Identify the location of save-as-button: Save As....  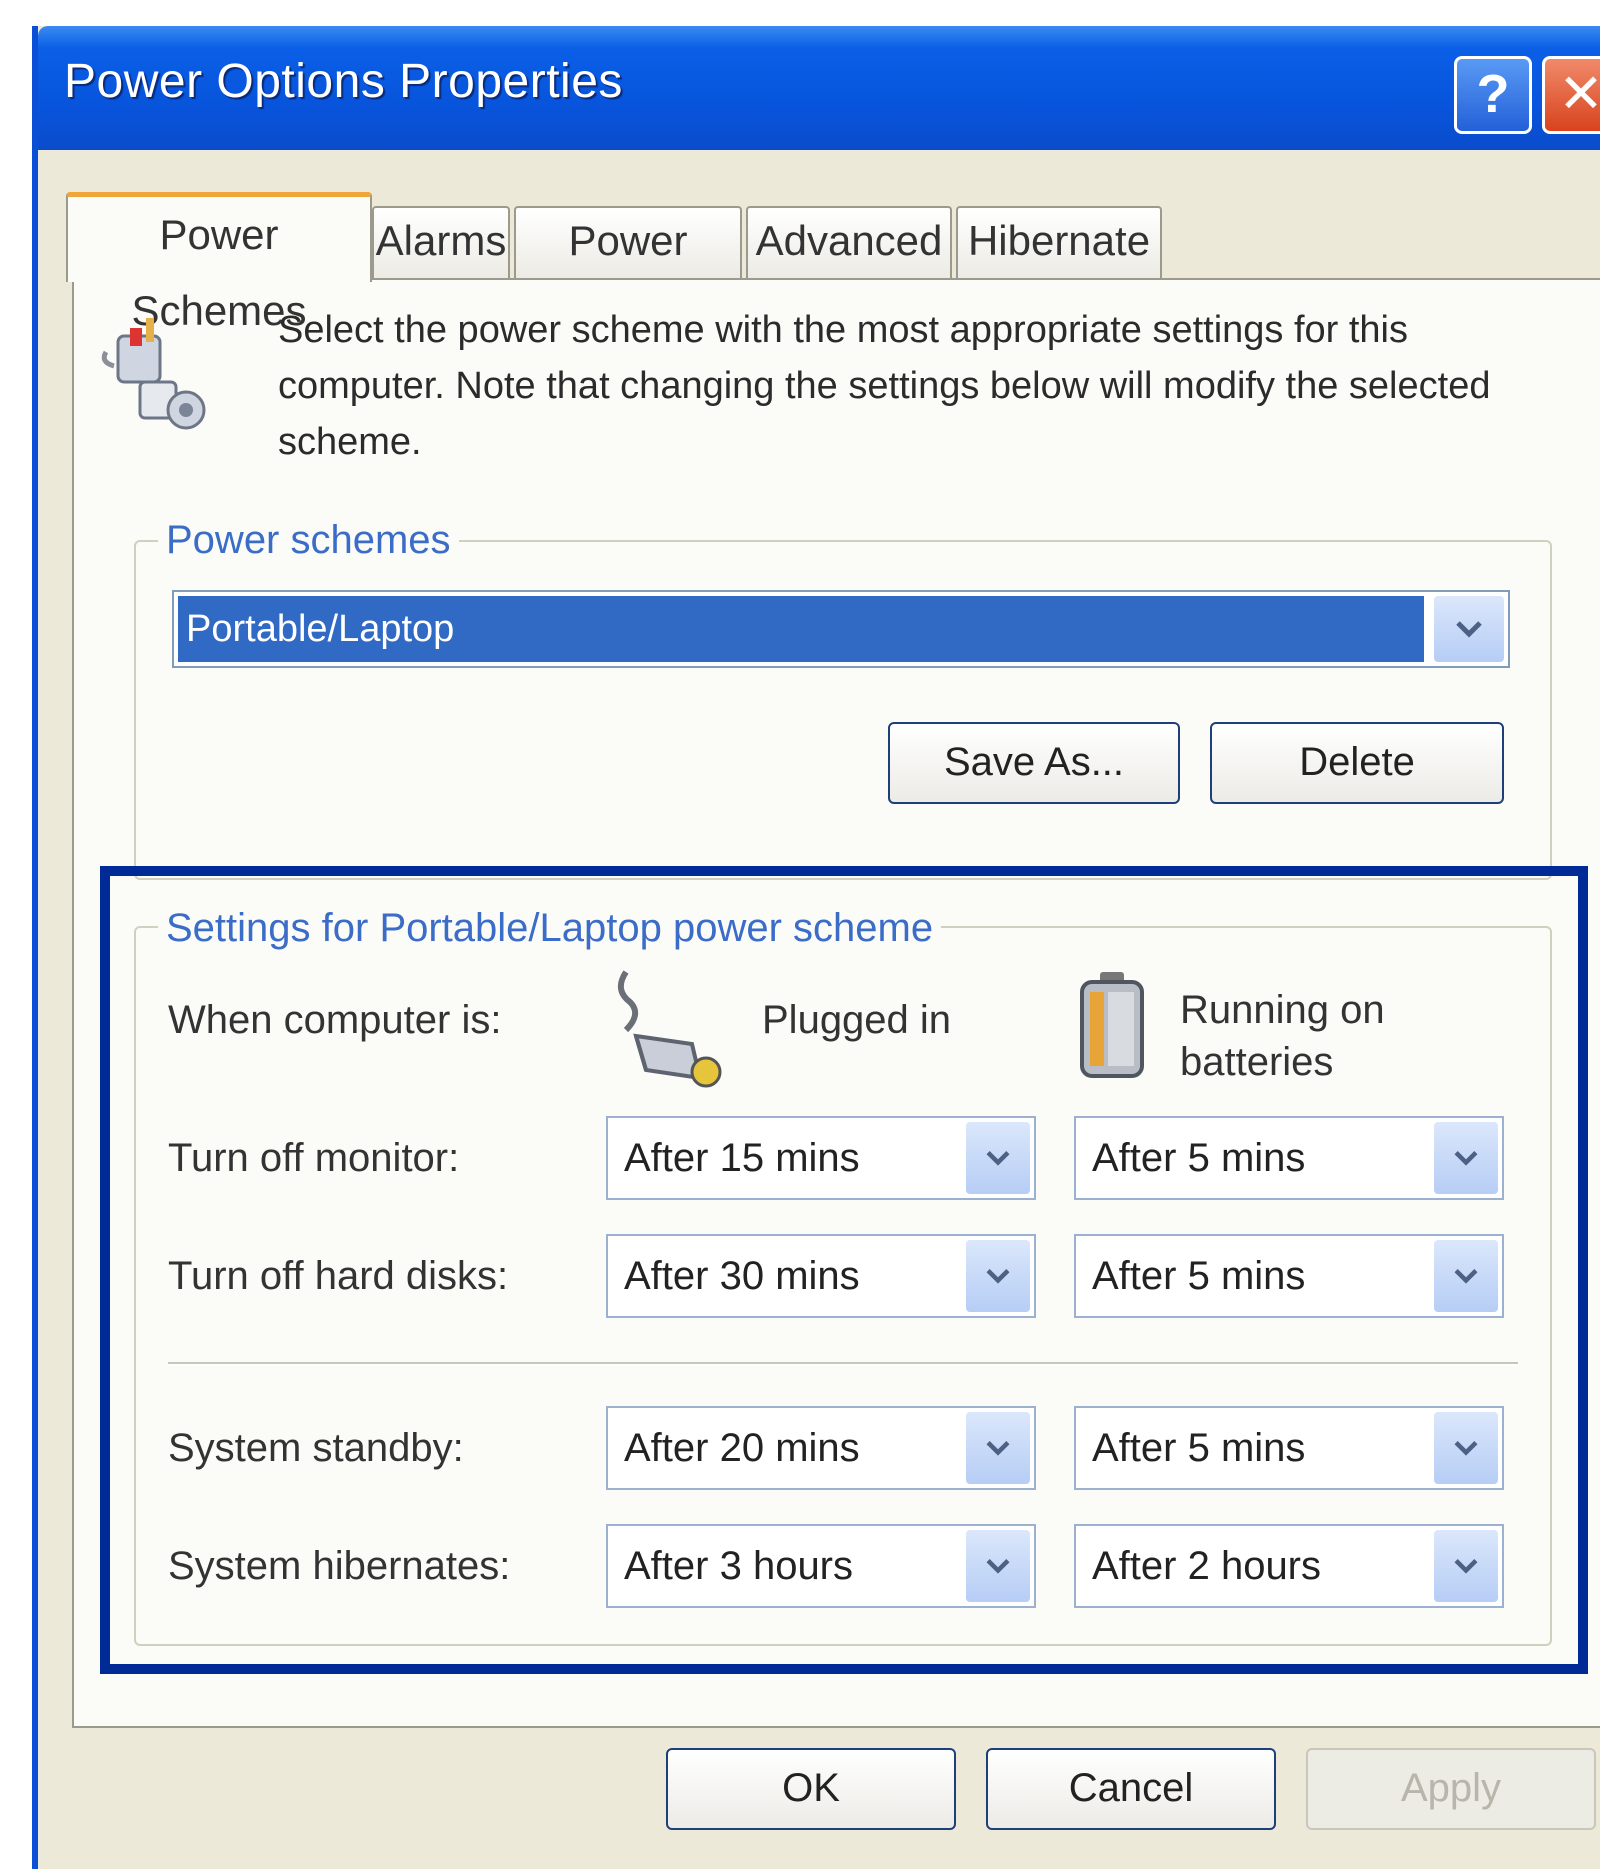
(1034, 763).